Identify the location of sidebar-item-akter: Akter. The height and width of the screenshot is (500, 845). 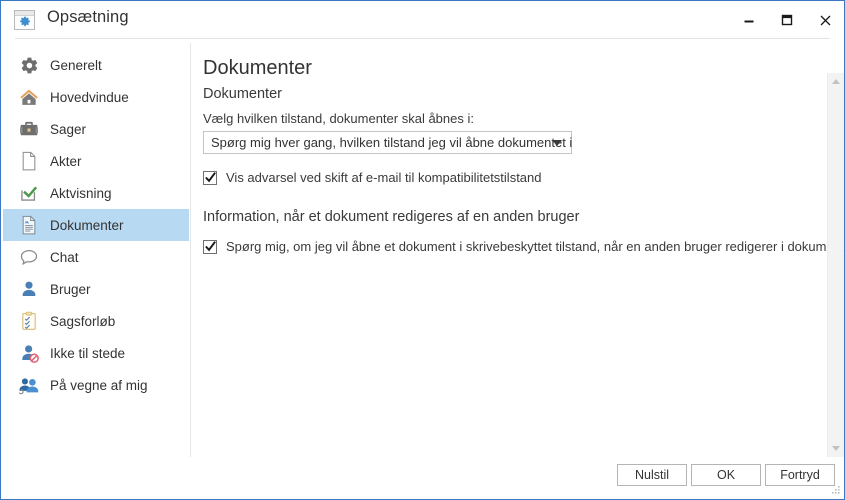
(96, 161).